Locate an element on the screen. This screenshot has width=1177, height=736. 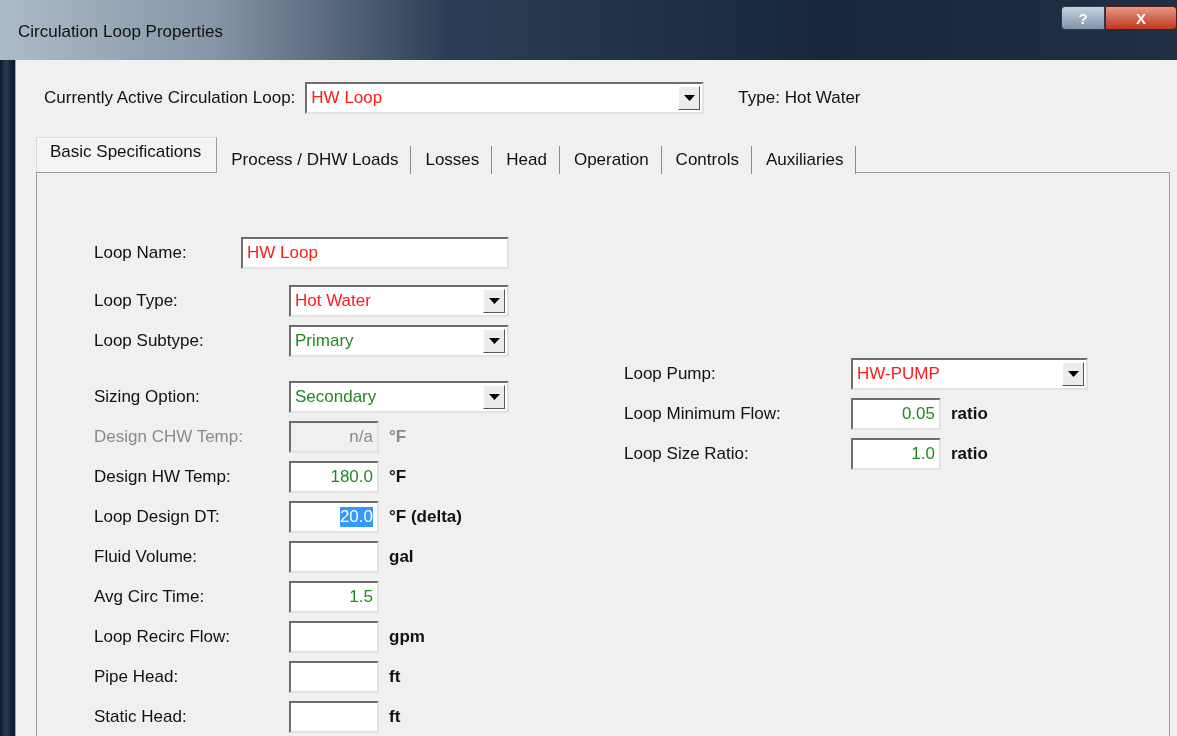
input-field: 180.0 is located at coordinates (334, 477).